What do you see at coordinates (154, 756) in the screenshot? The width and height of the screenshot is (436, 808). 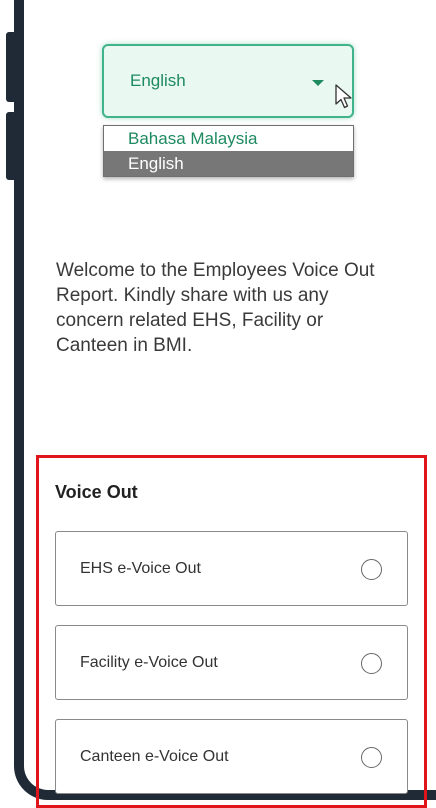 I see `option-label: Canteen e-Voice Out` at bounding box center [154, 756].